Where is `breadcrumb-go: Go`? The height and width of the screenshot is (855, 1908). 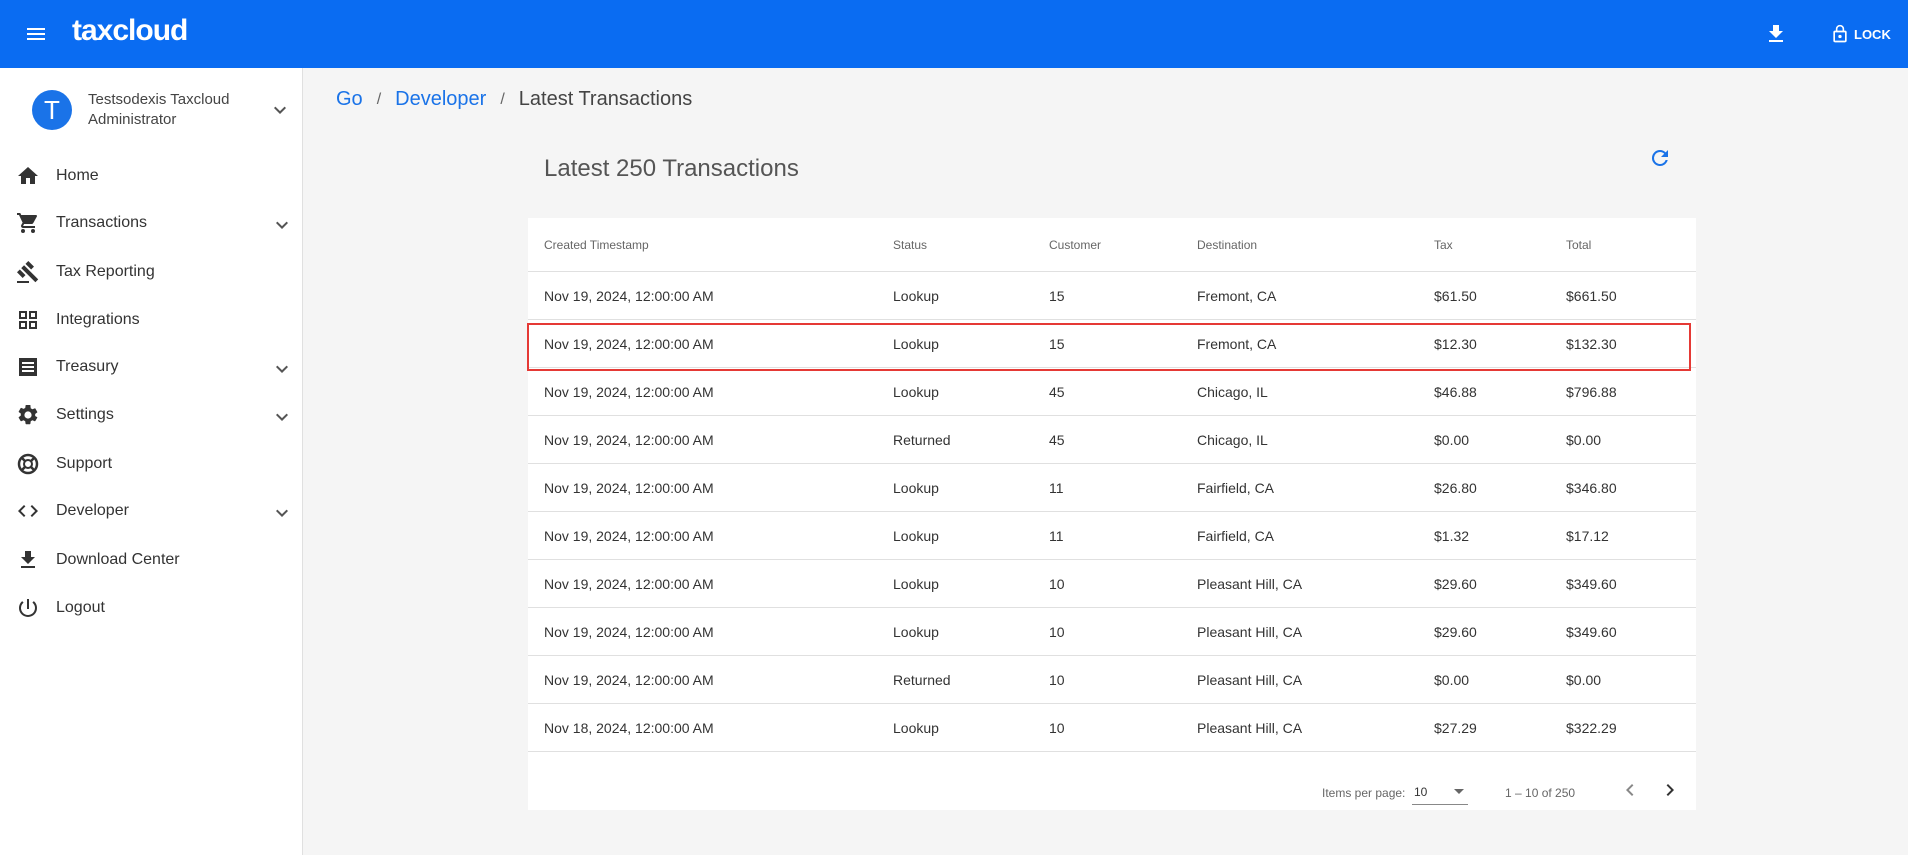 breadcrumb-go: Go is located at coordinates (349, 99).